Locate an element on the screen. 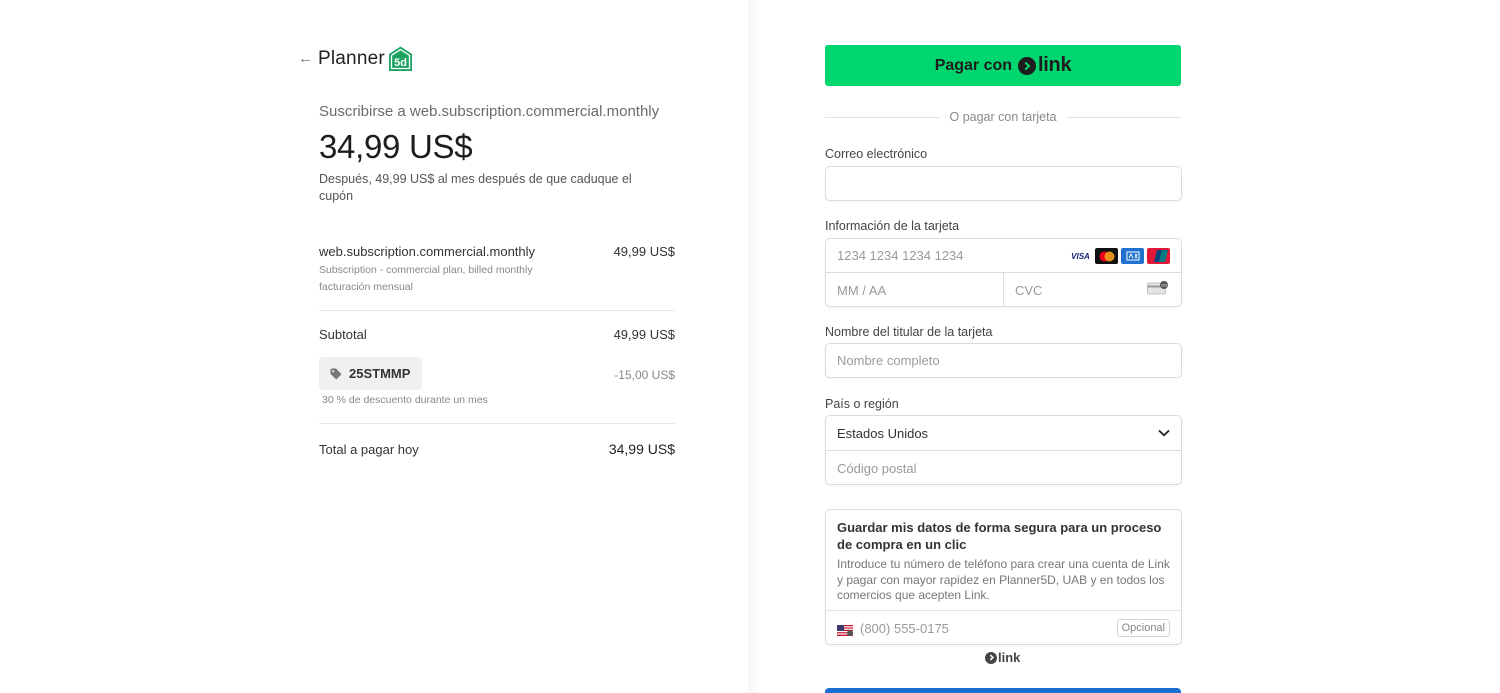 This screenshot has width=1500, height=693. logo-house-icon: 5d is located at coordinates (400, 58).